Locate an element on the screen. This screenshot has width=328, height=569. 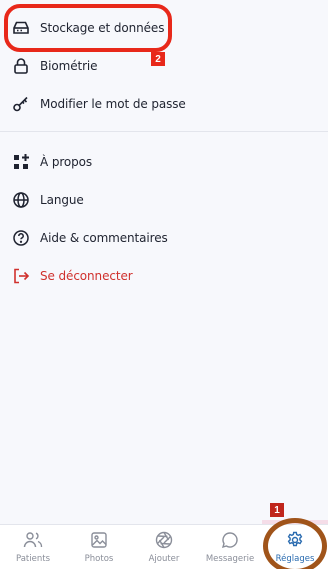
tab-label: Photos is located at coordinates (99, 559).